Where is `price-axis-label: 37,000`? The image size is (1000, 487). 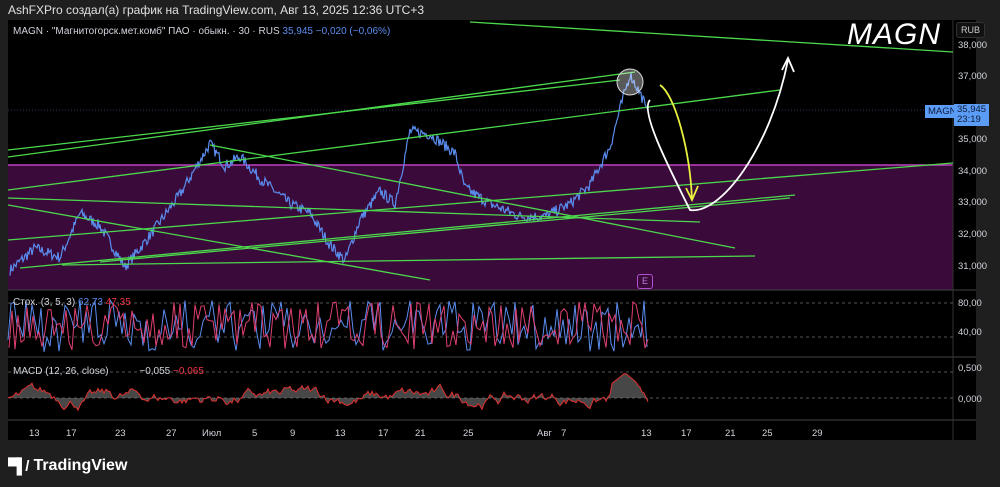 price-axis-label: 37,000 is located at coordinates (973, 76).